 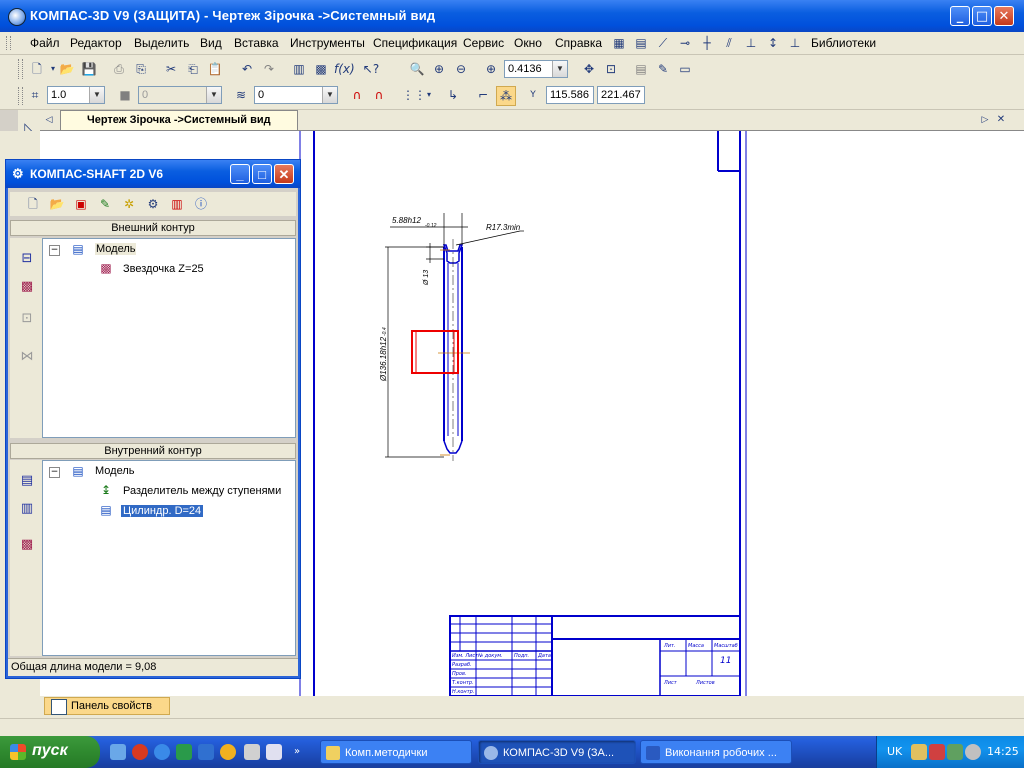 What do you see at coordinates (118, 752) in the screenshot?
I see `network-icon` at bounding box center [118, 752].